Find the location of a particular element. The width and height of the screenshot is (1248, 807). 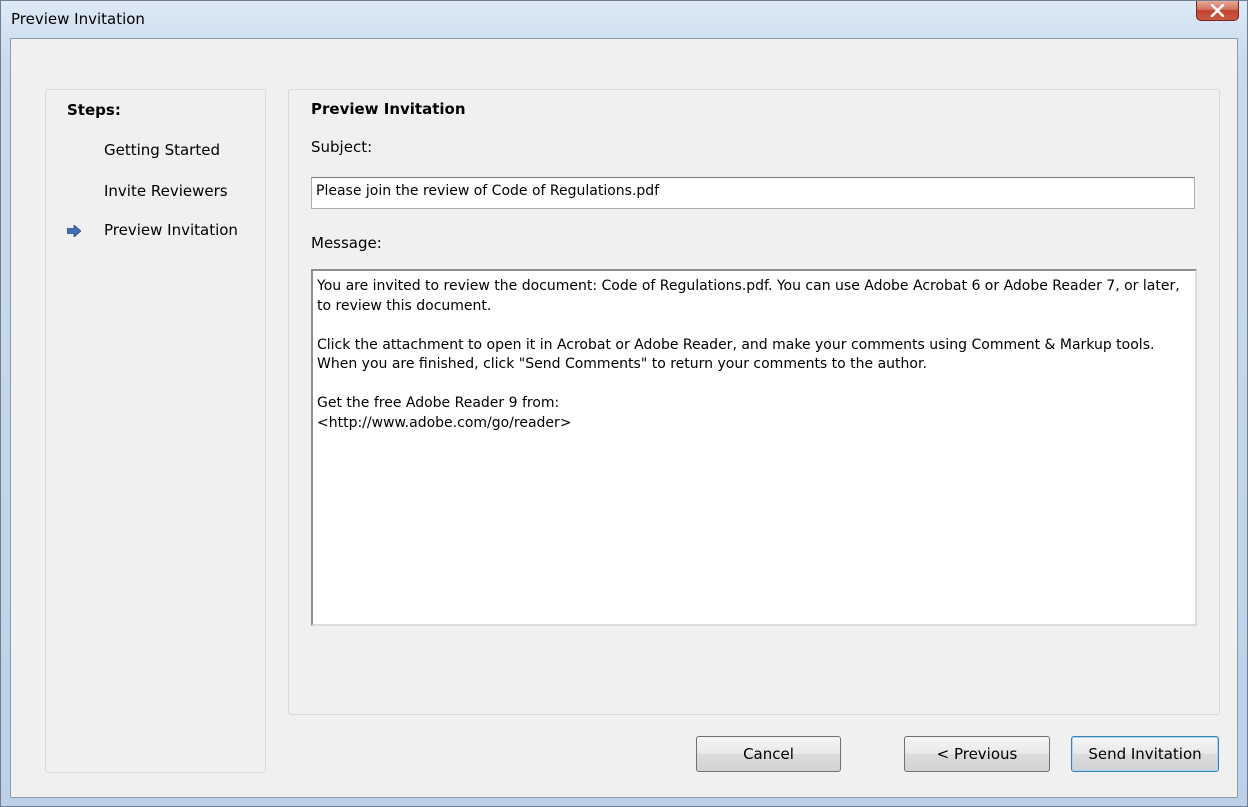

title-bar: Preview Invitation is located at coordinates (624, 19).